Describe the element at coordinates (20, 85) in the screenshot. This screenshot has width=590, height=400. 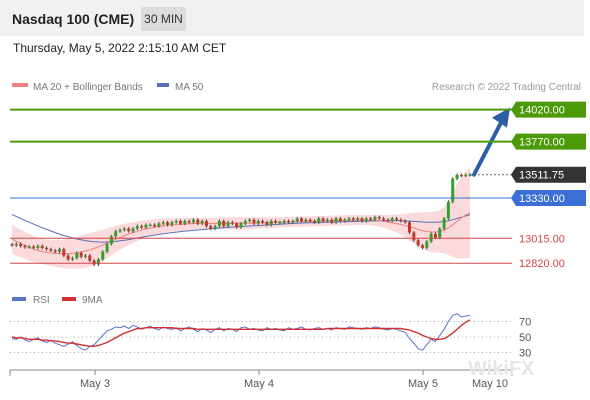
I see `ma20-legend-swatch` at that location.